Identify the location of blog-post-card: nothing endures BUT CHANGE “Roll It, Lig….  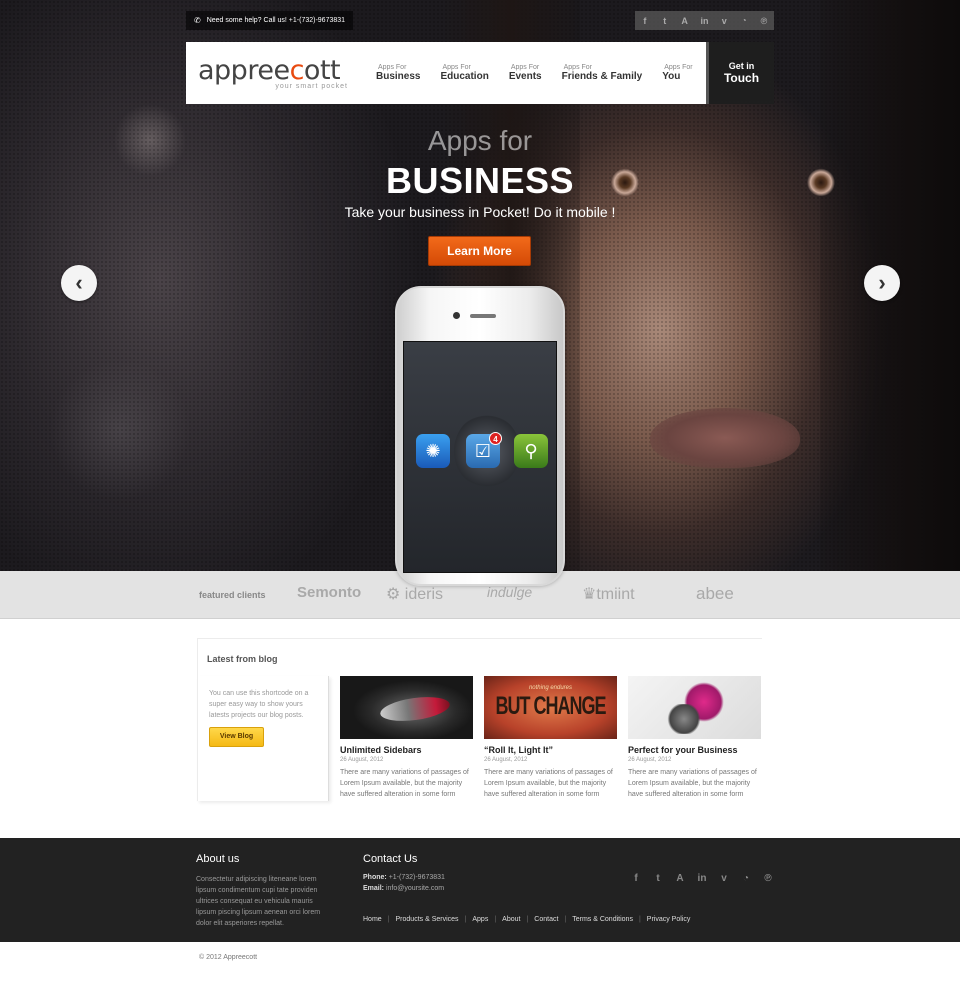
(550, 738).